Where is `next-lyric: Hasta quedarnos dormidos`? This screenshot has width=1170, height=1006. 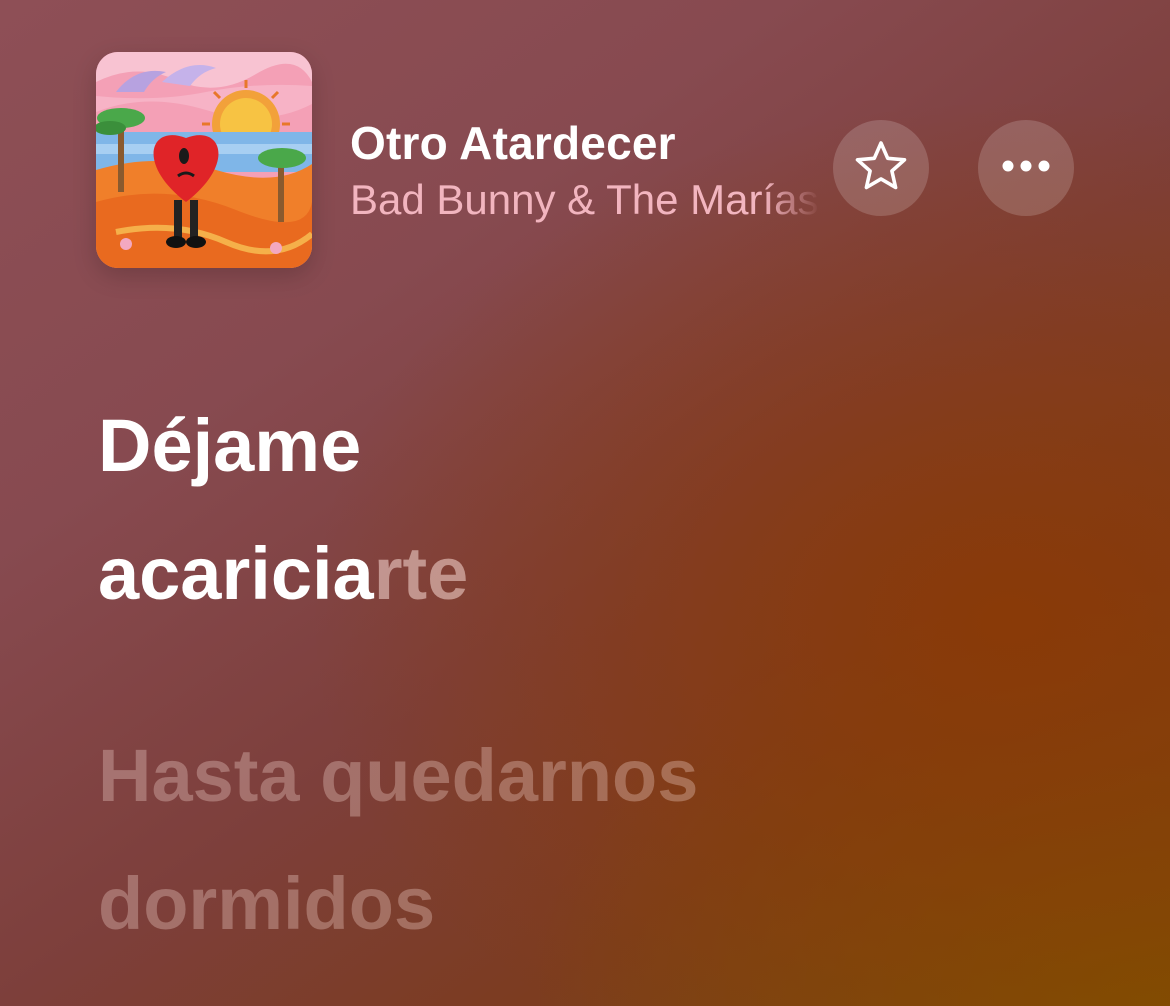 next-lyric: Hasta quedarnos dormidos is located at coordinates (398, 840).